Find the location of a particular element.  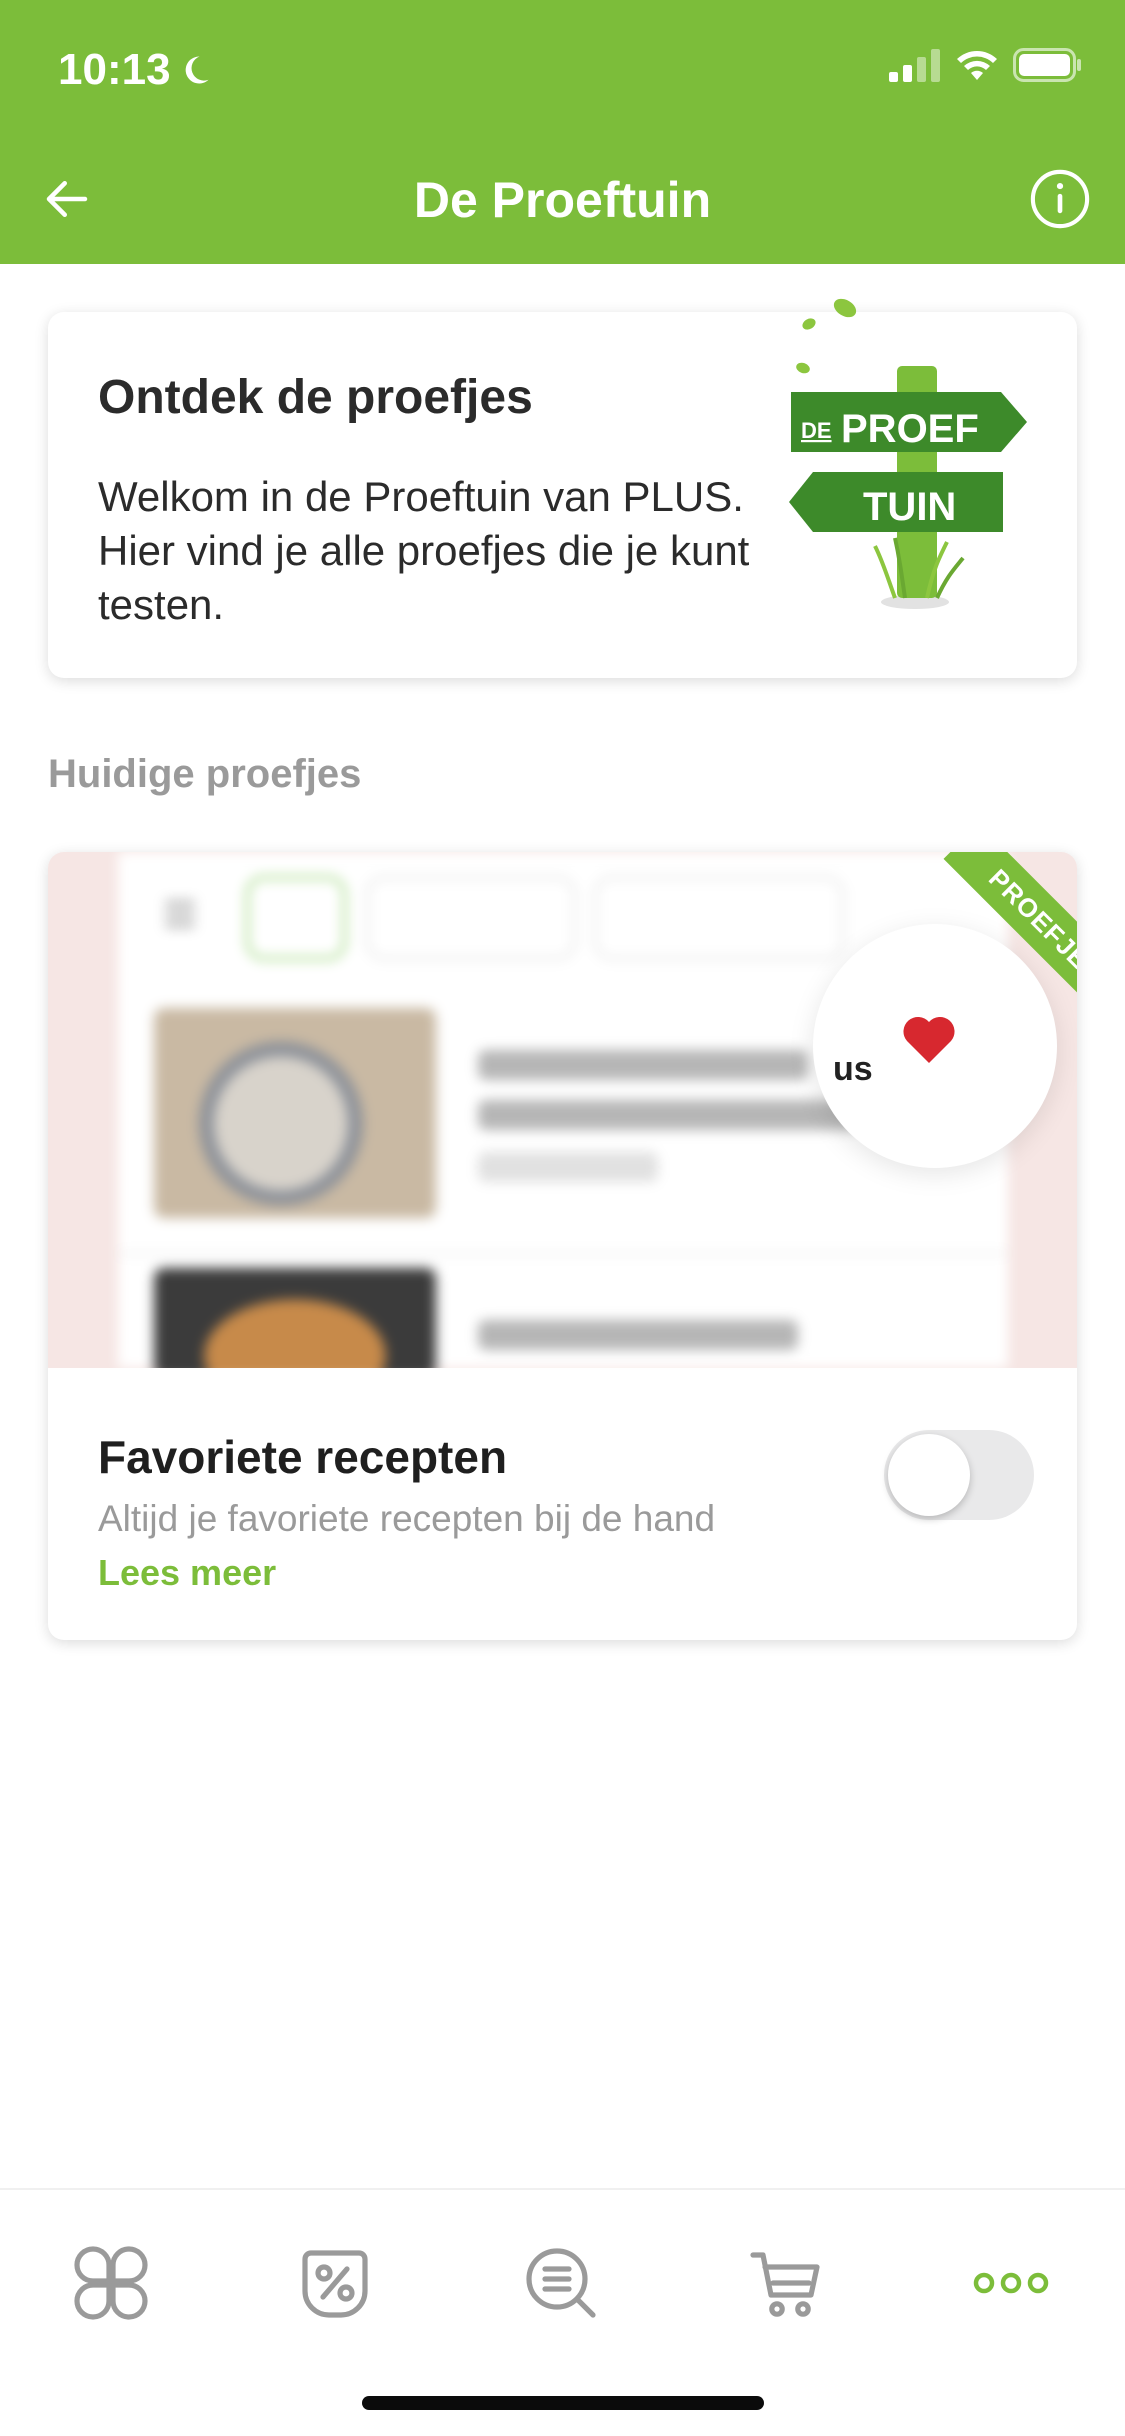

ribbon-band: PROEFJE is located at coordinates (1010, 927).